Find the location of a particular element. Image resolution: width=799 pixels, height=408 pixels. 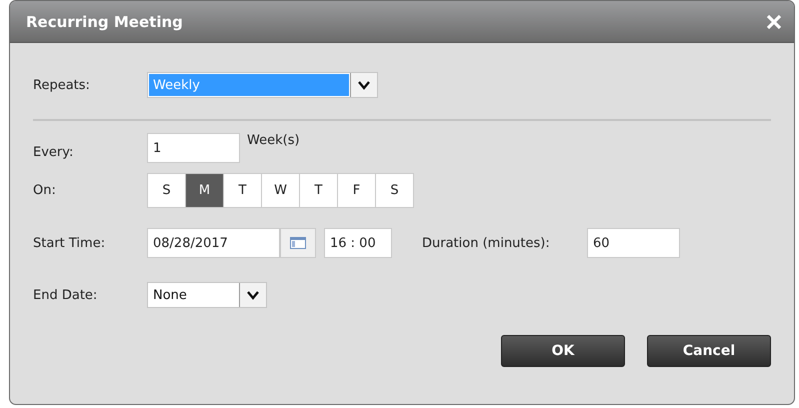

input-field: 60 is located at coordinates (633, 243).